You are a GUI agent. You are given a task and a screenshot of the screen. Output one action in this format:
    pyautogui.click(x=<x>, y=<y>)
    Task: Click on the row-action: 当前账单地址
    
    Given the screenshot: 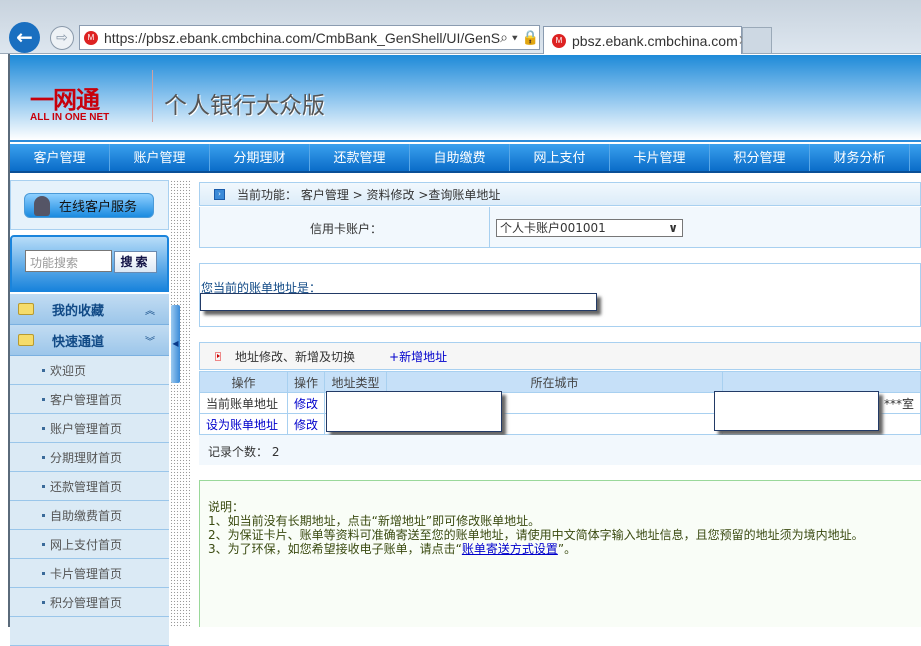 What is the action you would take?
    pyautogui.click(x=243, y=403)
    